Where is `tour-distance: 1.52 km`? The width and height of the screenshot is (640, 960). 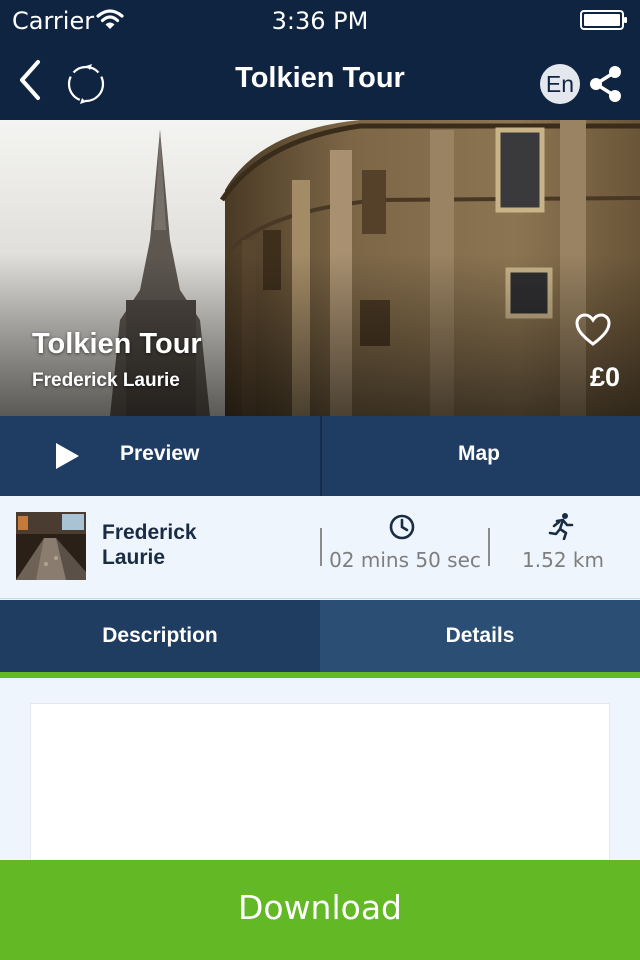 tour-distance: 1.52 km is located at coordinates (563, 560).